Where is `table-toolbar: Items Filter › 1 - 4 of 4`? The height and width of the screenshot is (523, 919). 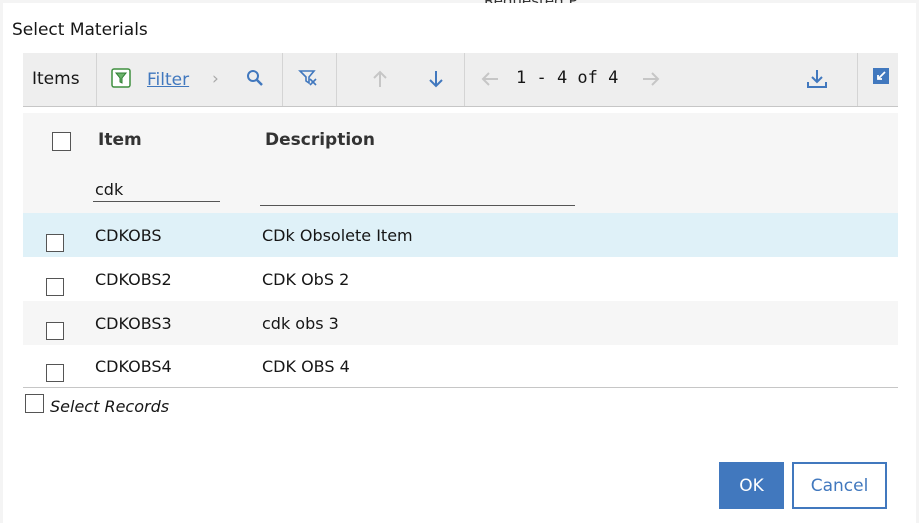
table-toolbar: Items Filter › 1 - 4 of 4 is located at coordinates (460, 80).